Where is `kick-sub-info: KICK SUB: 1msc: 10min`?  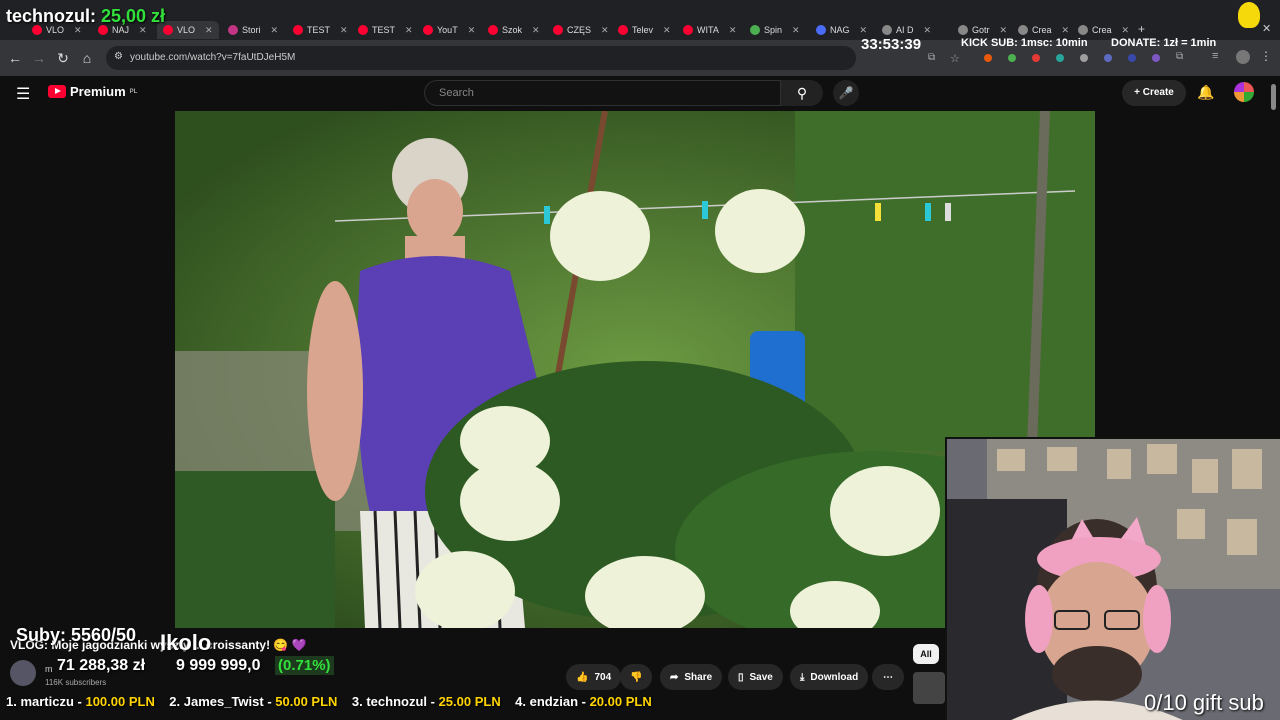
kick-sub-info: KICK SUB: 1msc: 10min is located at coordinates (1024, 43).